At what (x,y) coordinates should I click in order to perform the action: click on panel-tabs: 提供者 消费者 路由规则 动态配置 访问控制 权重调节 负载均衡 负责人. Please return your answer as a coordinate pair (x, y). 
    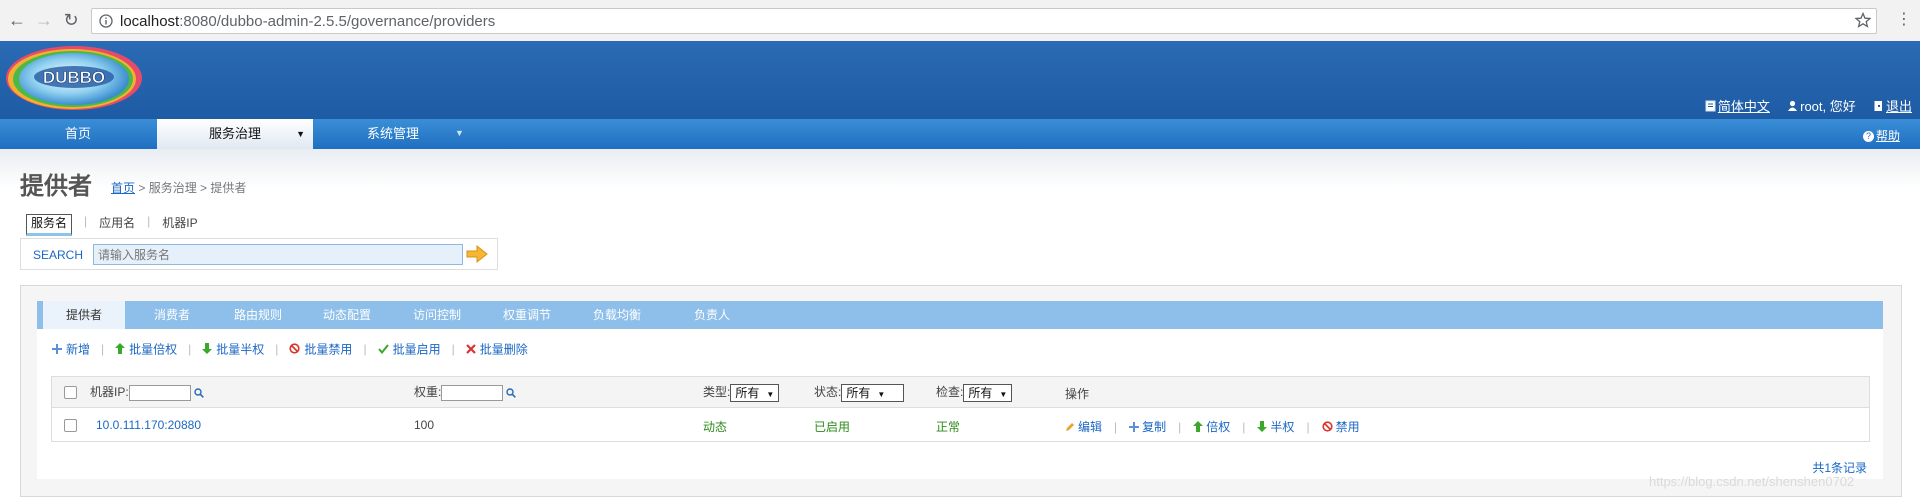
    Looking at the image, I should click on (960, 315).